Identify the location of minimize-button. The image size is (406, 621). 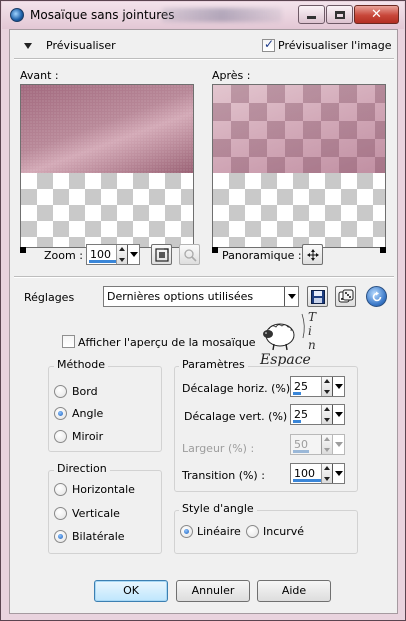
(311, 14).